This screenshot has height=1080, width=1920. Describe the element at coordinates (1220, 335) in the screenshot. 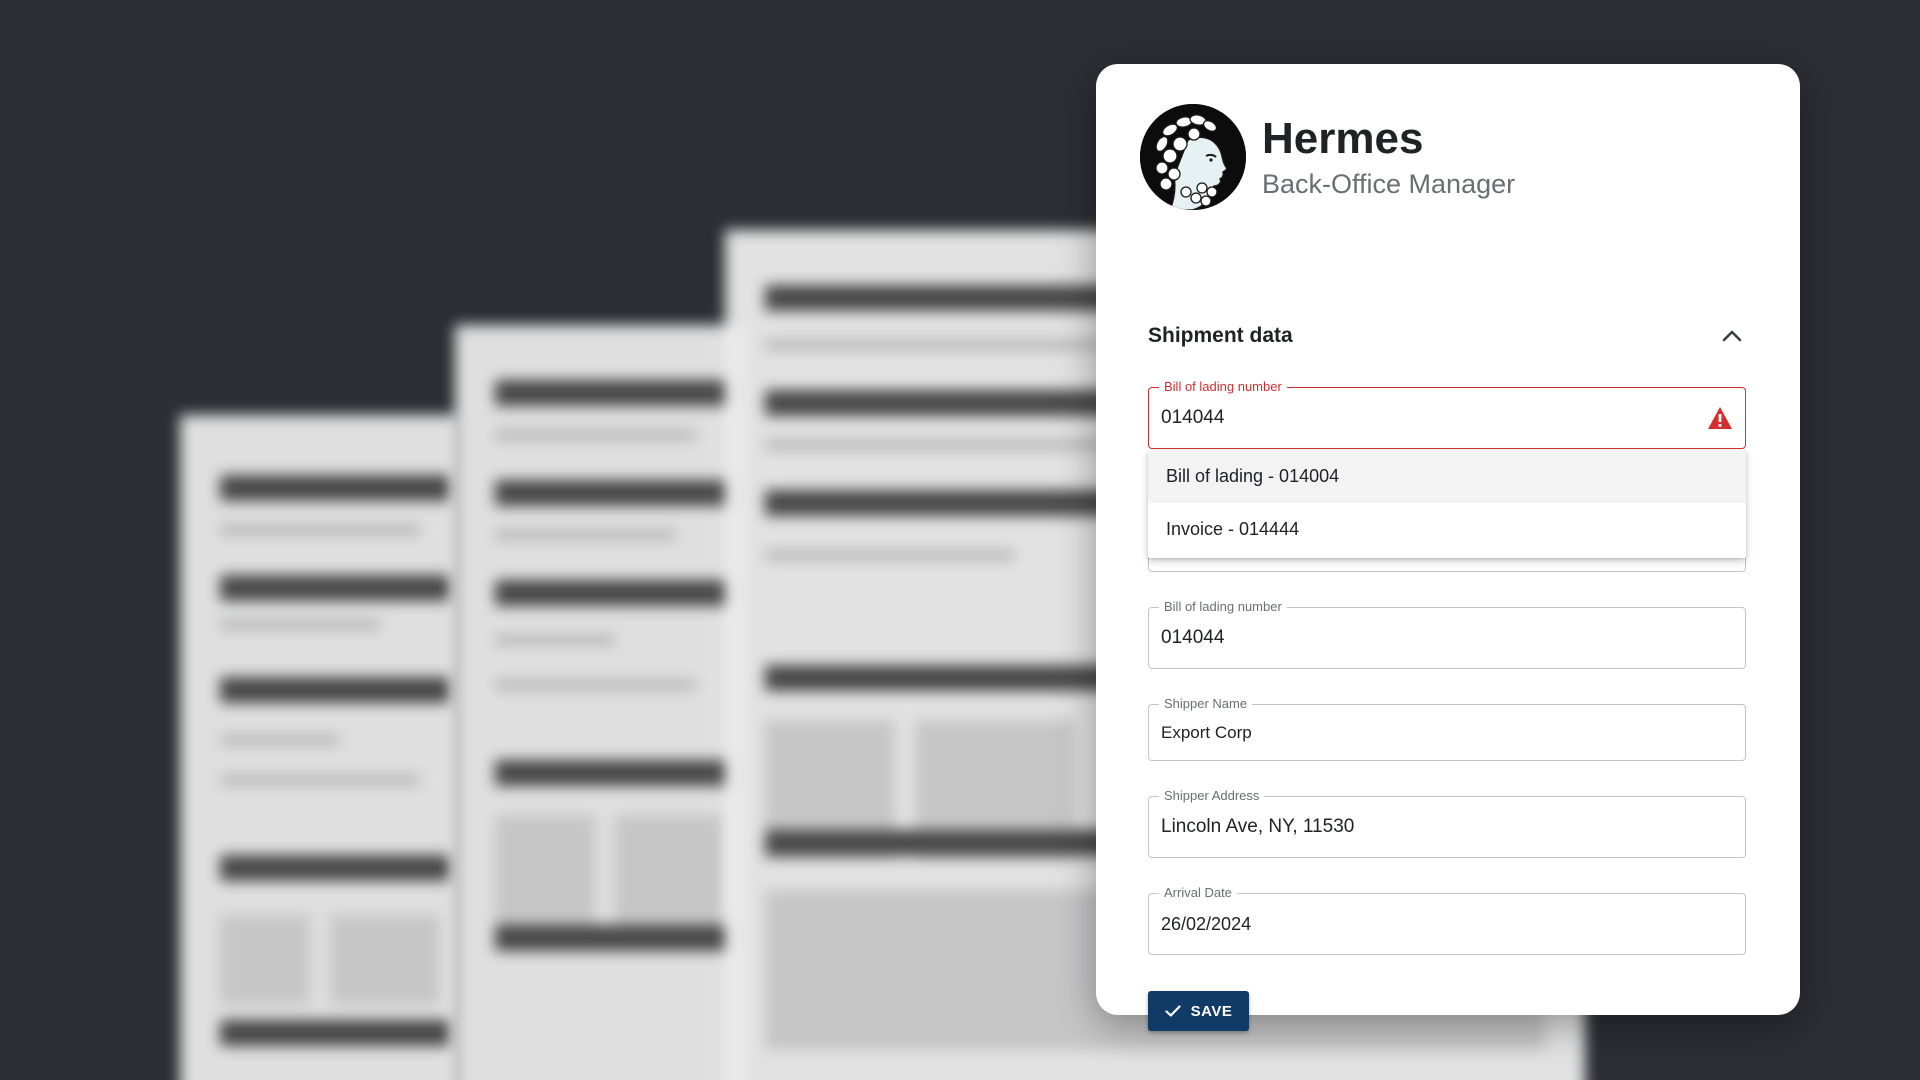

I see `section-title: Shipment data` at that location.